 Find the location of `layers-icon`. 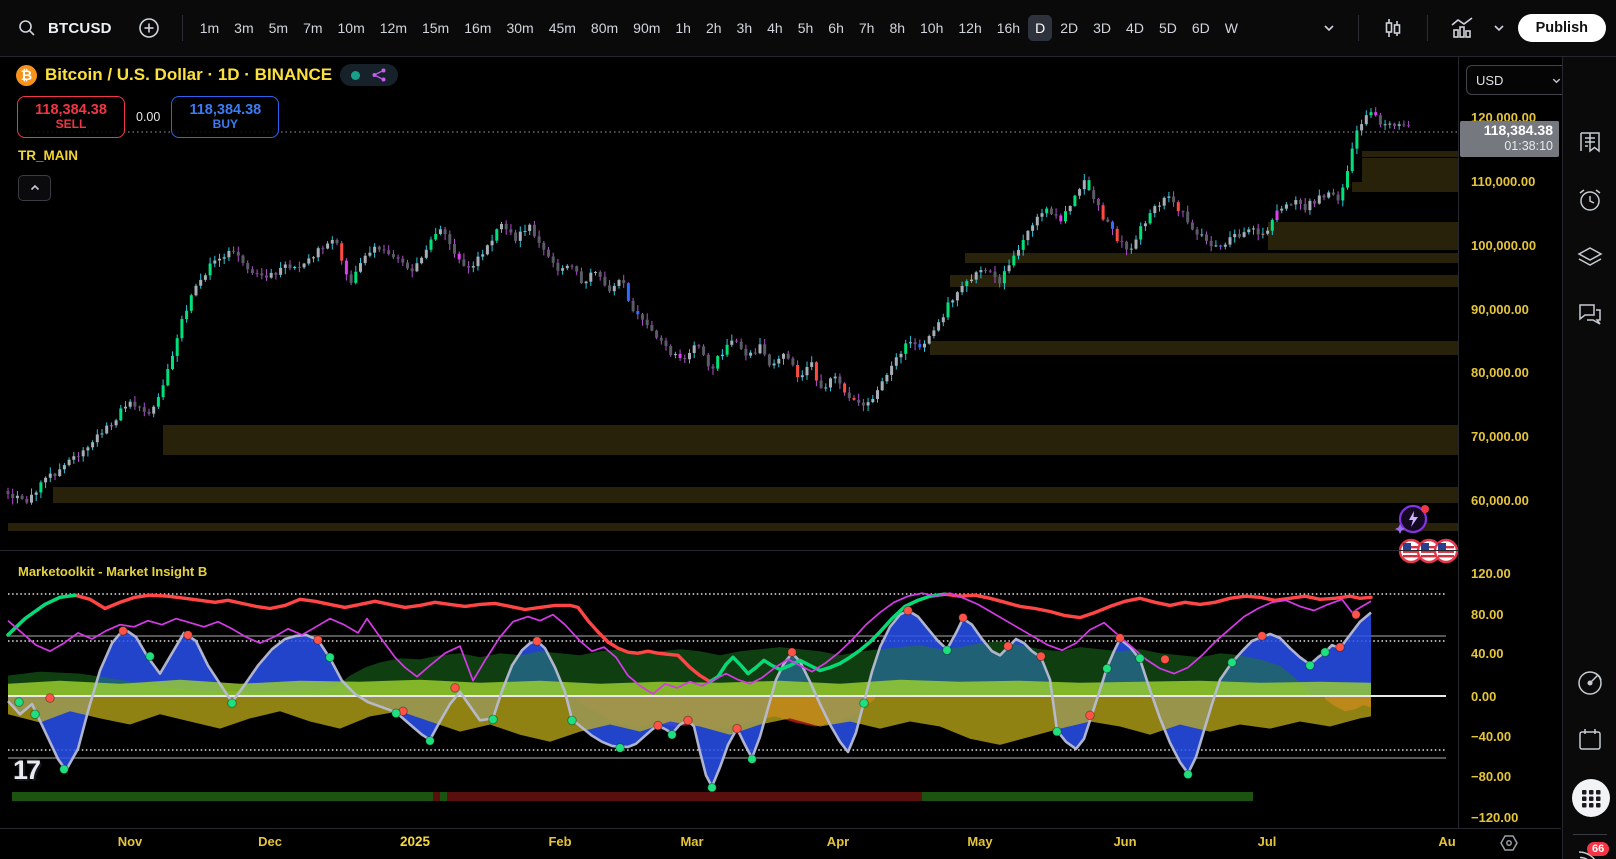

layers-icon is located at coordinates (1590, 256).